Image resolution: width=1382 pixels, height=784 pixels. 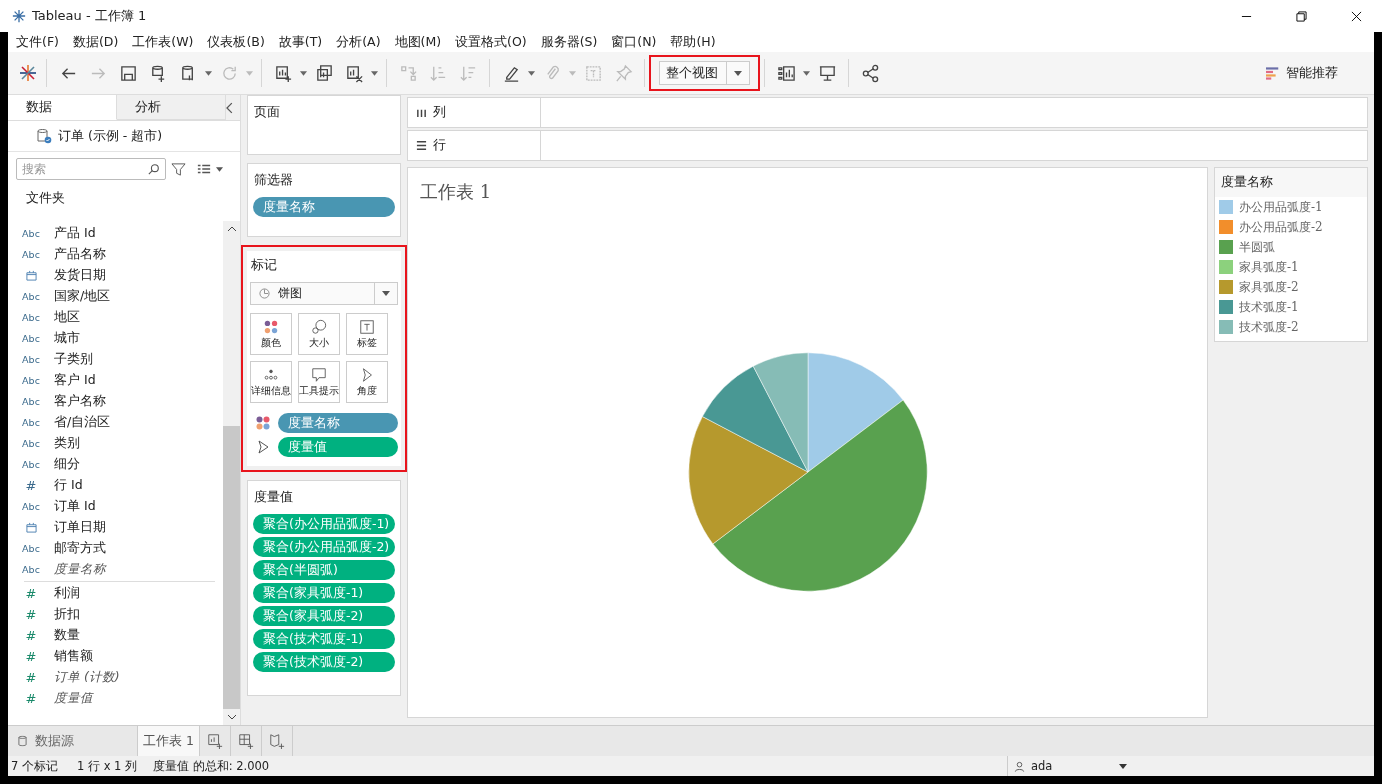 What do you see at coordinates (163, 42) in the screenshot?
I see `menu-item: 工作表(W)` at bounding box center [163, 42].